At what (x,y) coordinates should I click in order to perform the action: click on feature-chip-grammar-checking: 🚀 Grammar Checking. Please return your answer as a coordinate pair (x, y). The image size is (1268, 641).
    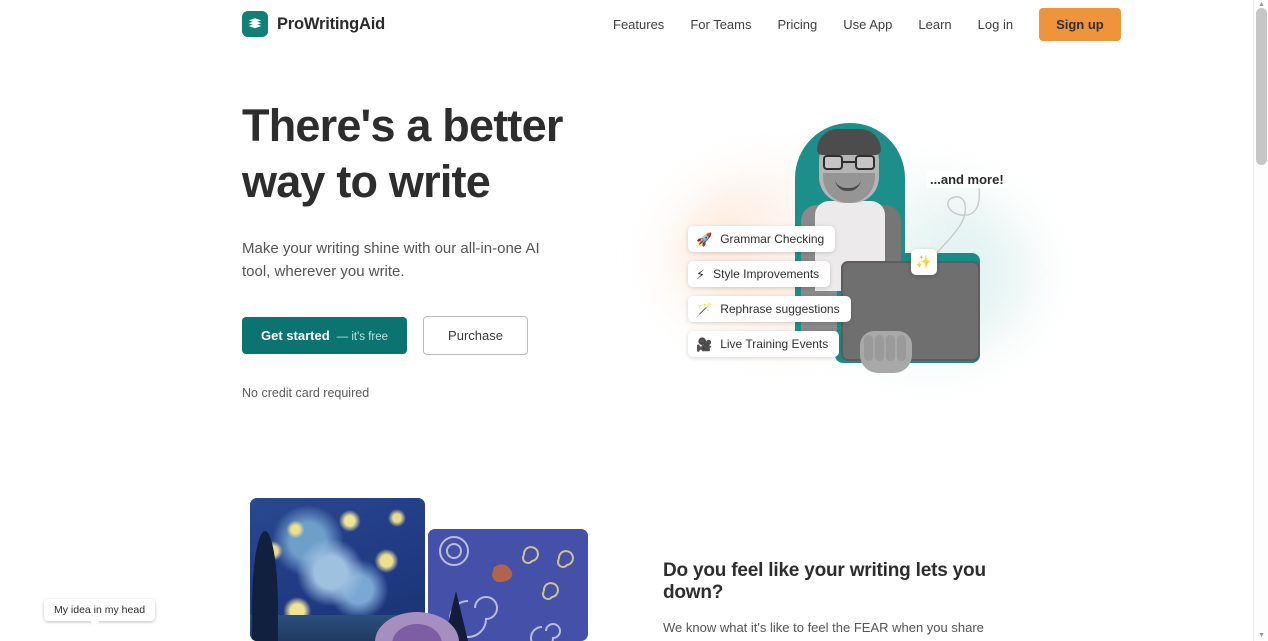
    Looking at the image, I should click on (762, 239).